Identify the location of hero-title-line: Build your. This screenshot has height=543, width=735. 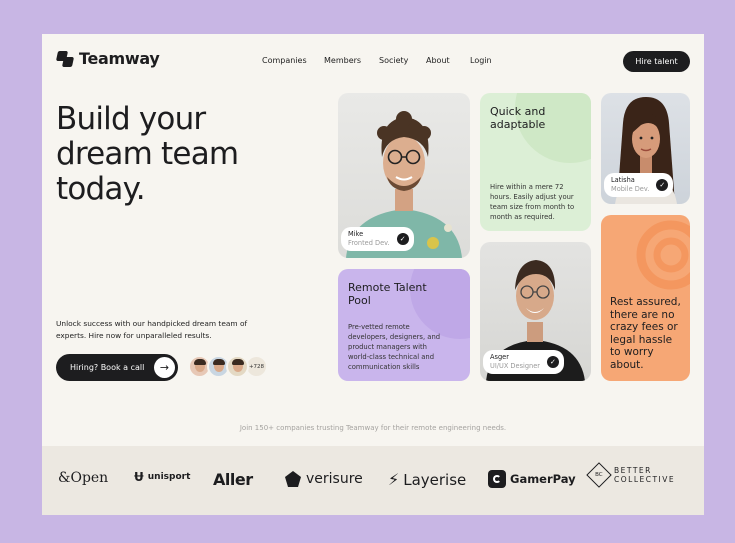
(131, 119).